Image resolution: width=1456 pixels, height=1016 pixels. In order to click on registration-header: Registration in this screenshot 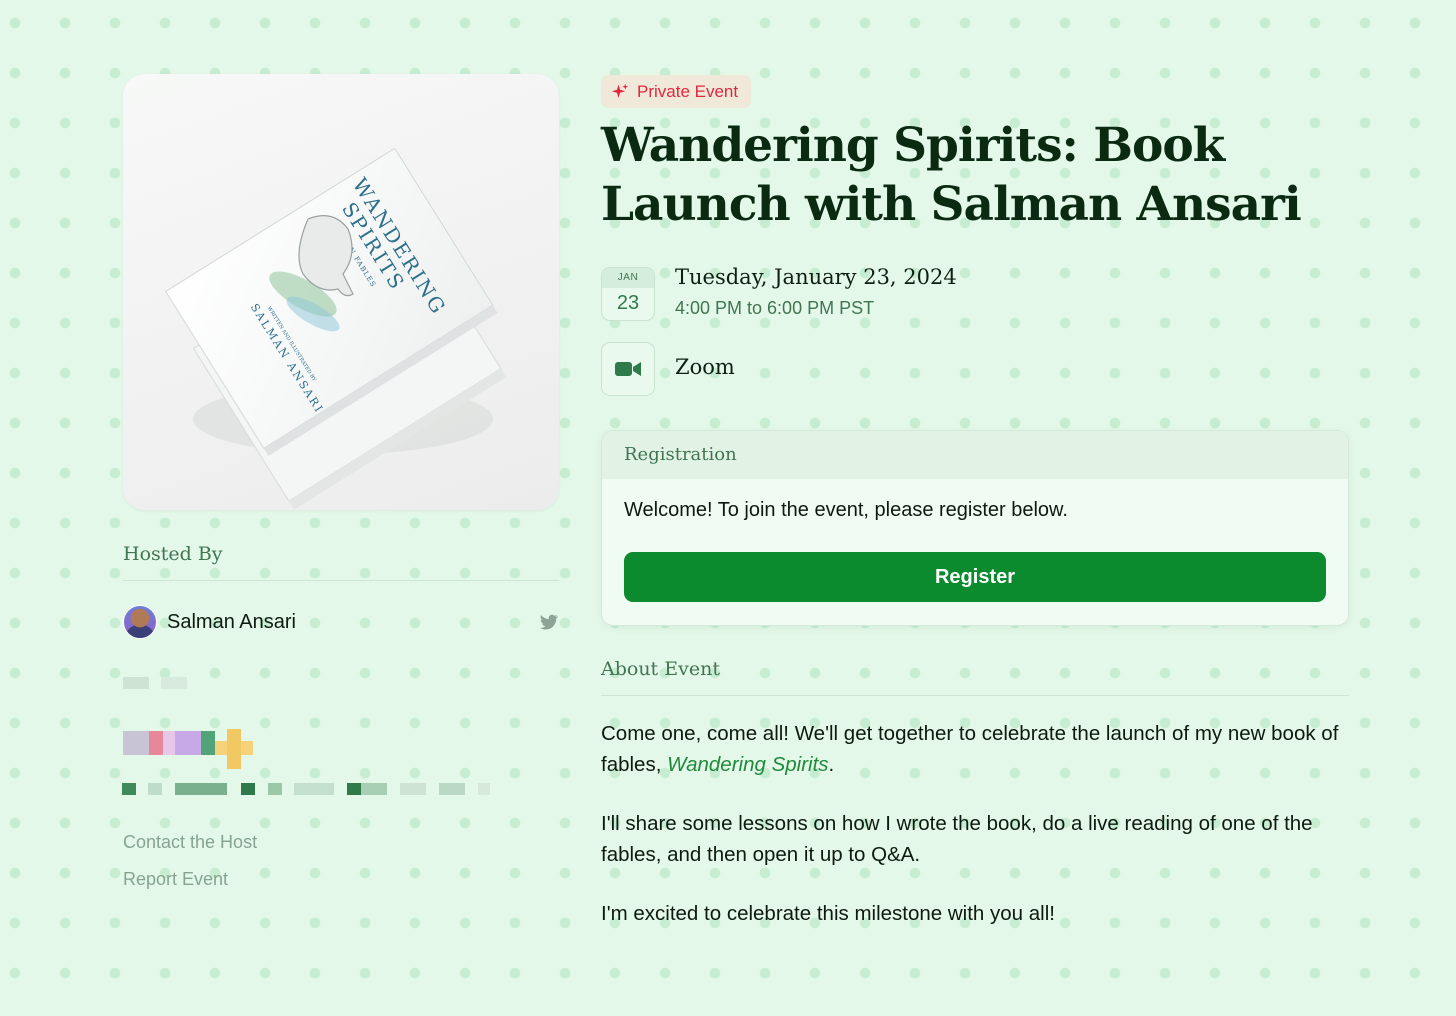, I will do `click(975, 455)`.